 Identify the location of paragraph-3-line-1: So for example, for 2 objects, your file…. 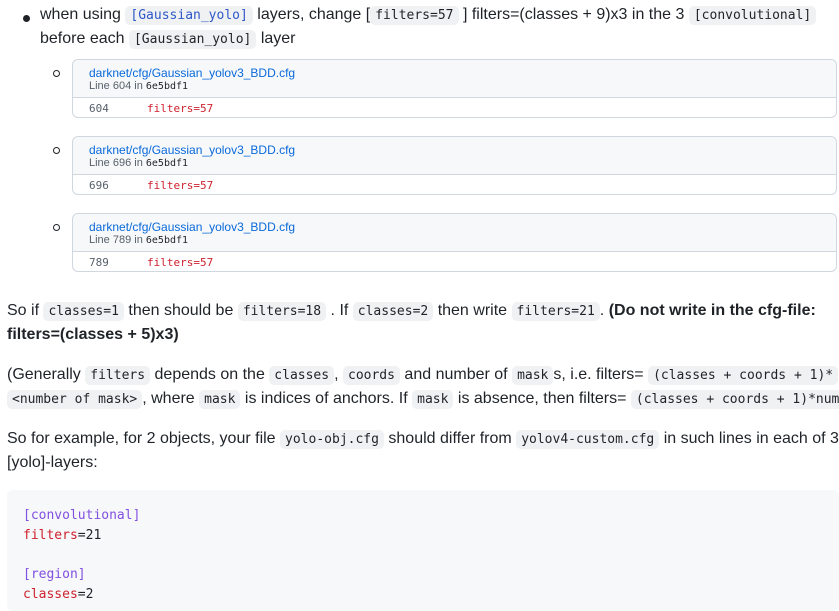
(423, 439).